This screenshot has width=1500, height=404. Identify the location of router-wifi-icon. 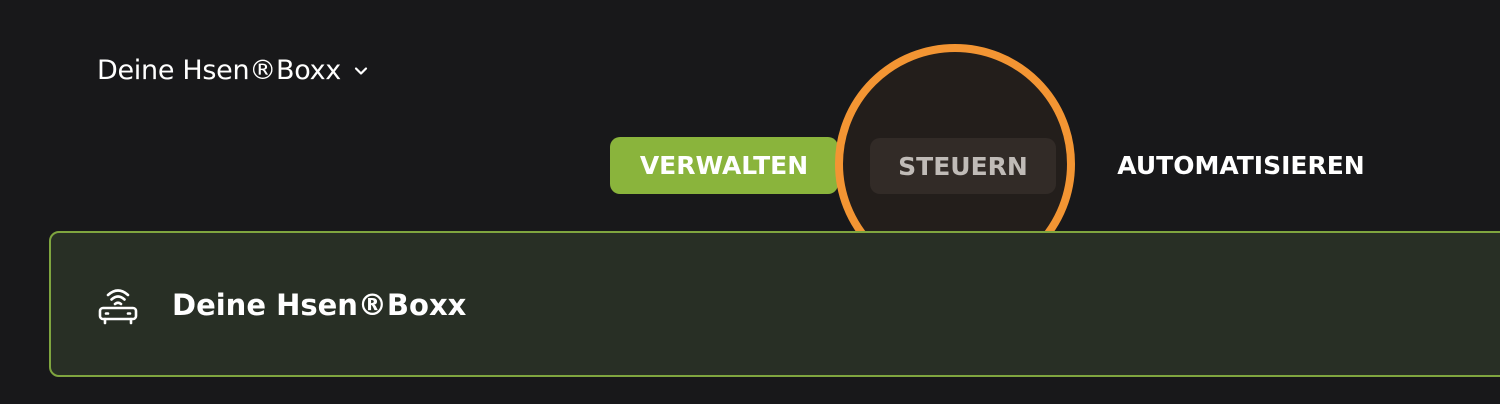
(118, 305).